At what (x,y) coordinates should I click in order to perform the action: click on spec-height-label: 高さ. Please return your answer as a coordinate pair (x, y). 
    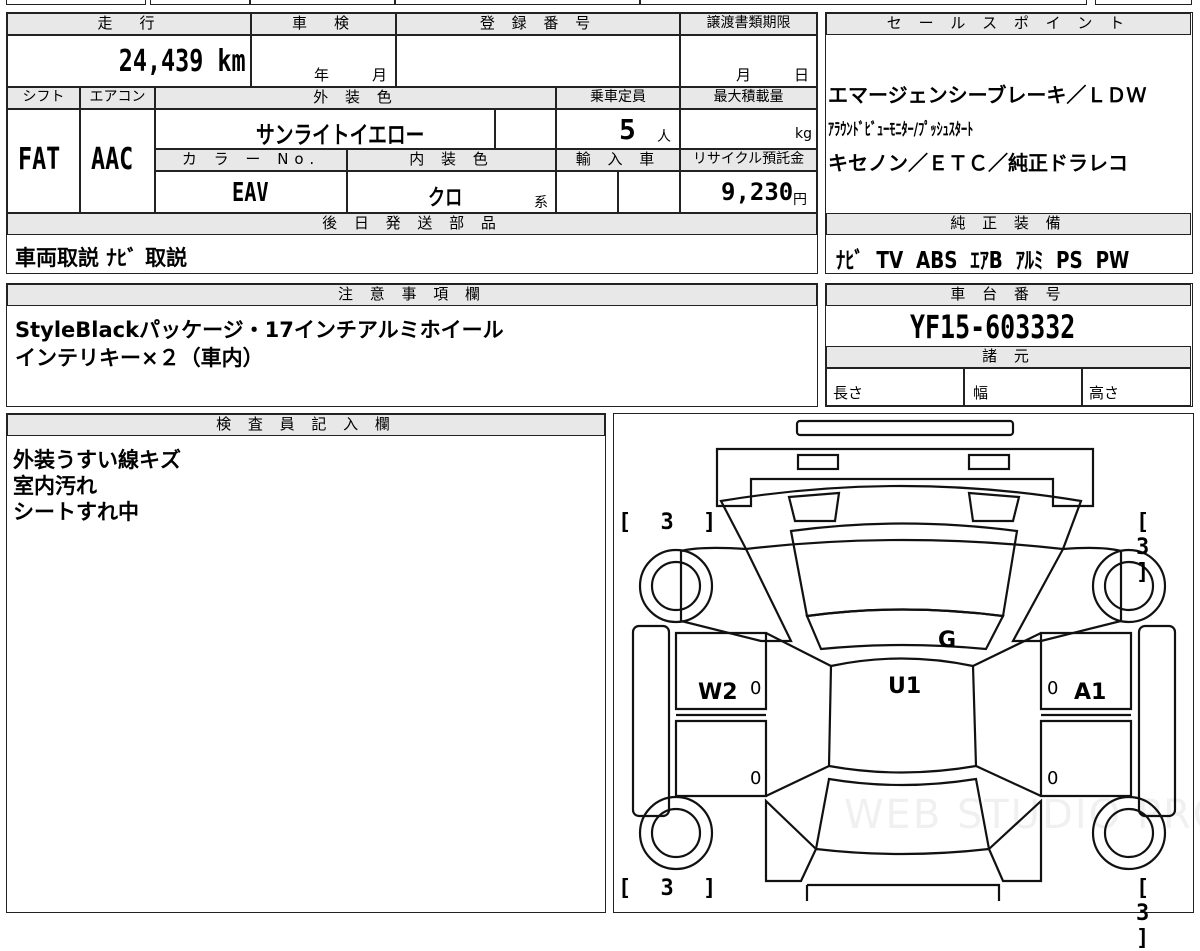
    Looking at the image, I should click on (1104, 393).